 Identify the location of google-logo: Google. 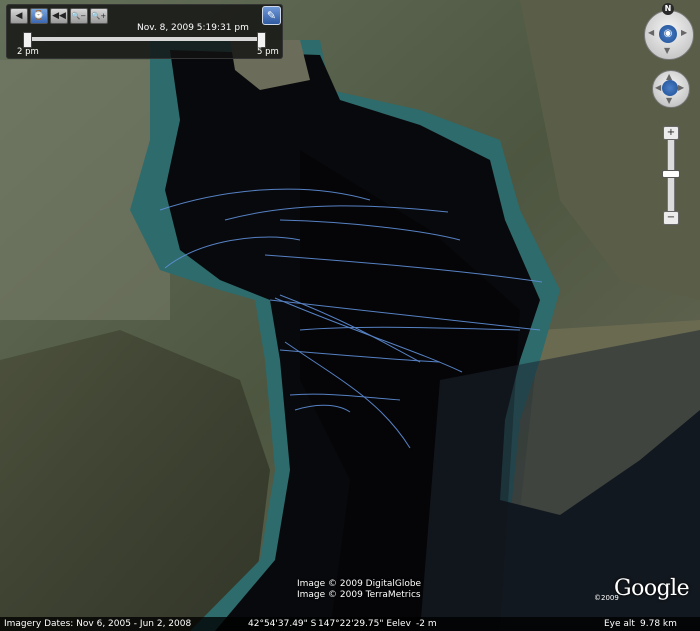
(652, 588).